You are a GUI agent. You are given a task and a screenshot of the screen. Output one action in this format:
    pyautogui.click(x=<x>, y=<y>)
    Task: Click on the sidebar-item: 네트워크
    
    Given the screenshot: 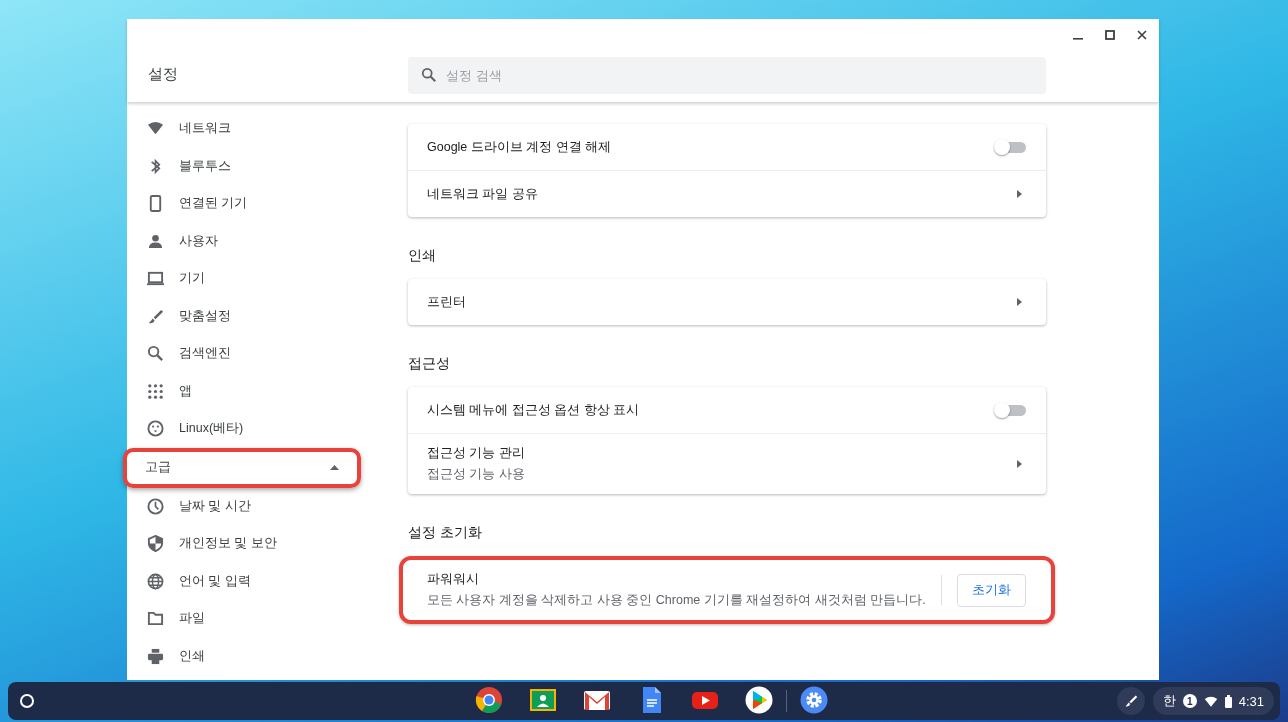 What is the action you would take?
    pyautogui.click(x=252, y=129)
    